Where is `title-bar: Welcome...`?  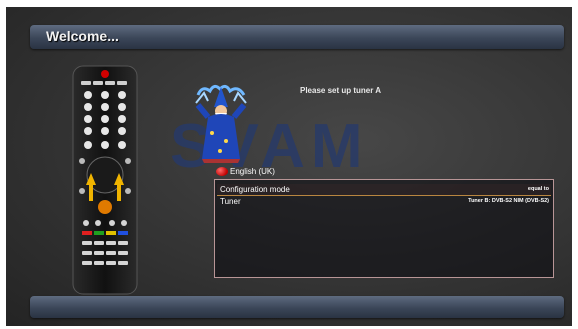
title-bar: Welcome... is located at coordinates (297, 37).